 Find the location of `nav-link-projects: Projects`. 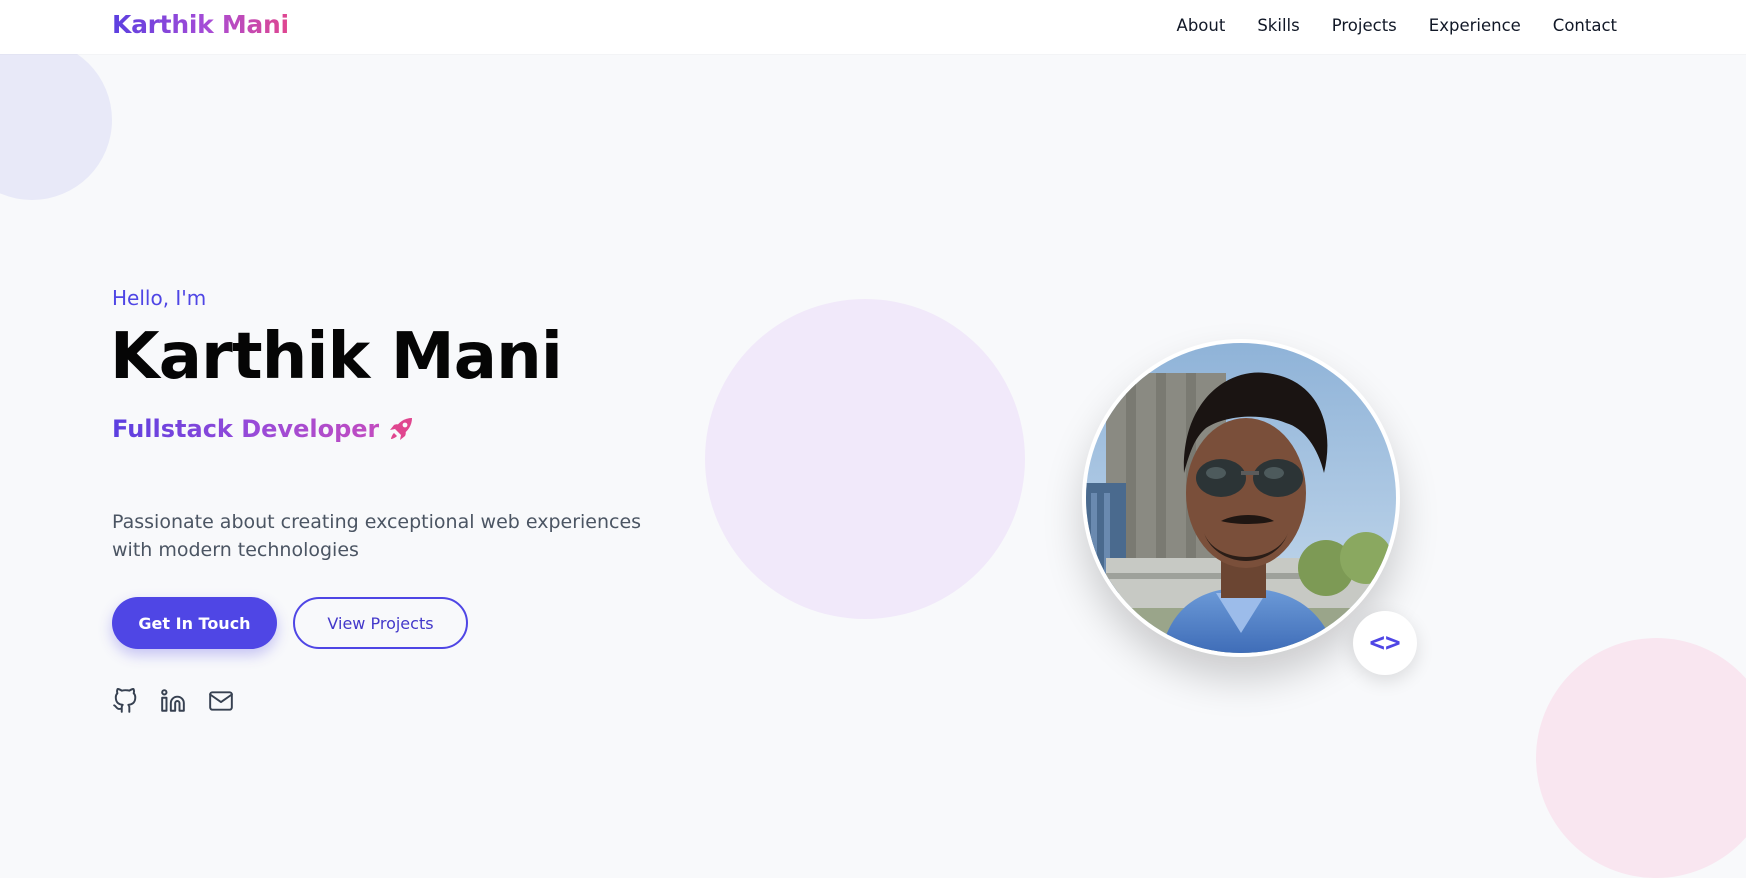

nav-link-projects: Projects is located at coordinates (1364, 25).